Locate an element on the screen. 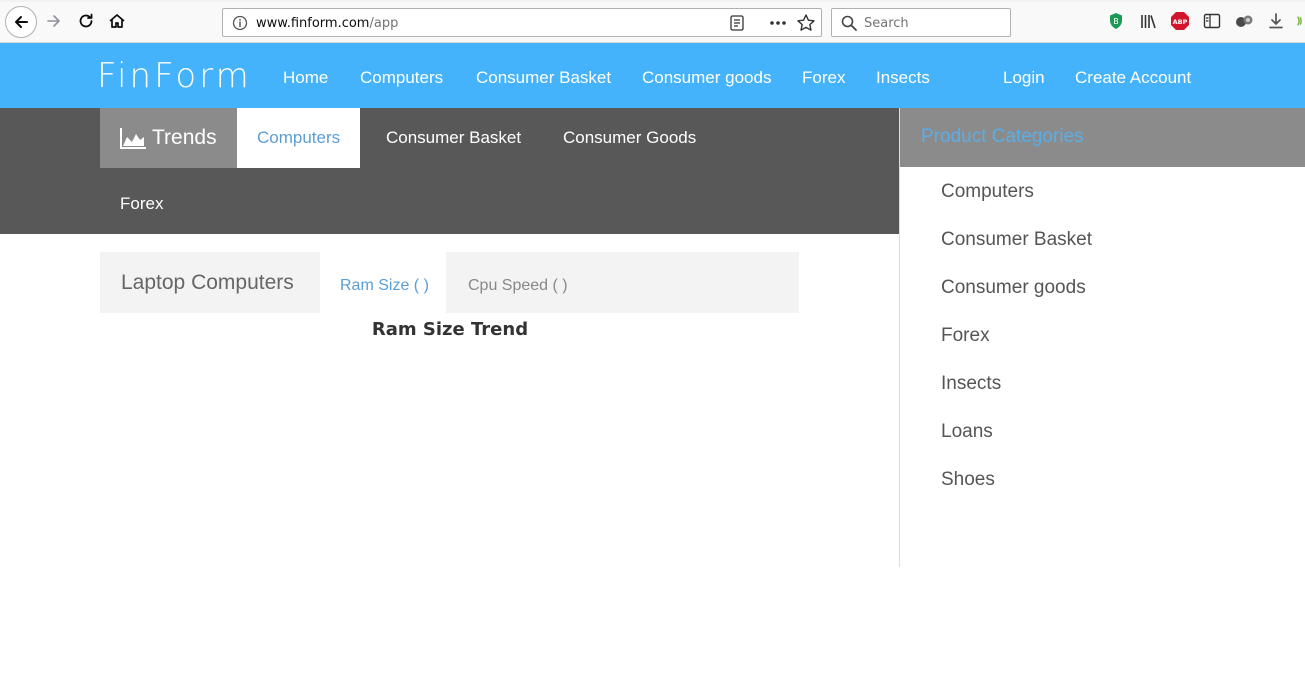  search-icon is located at coordinates (849, 25).